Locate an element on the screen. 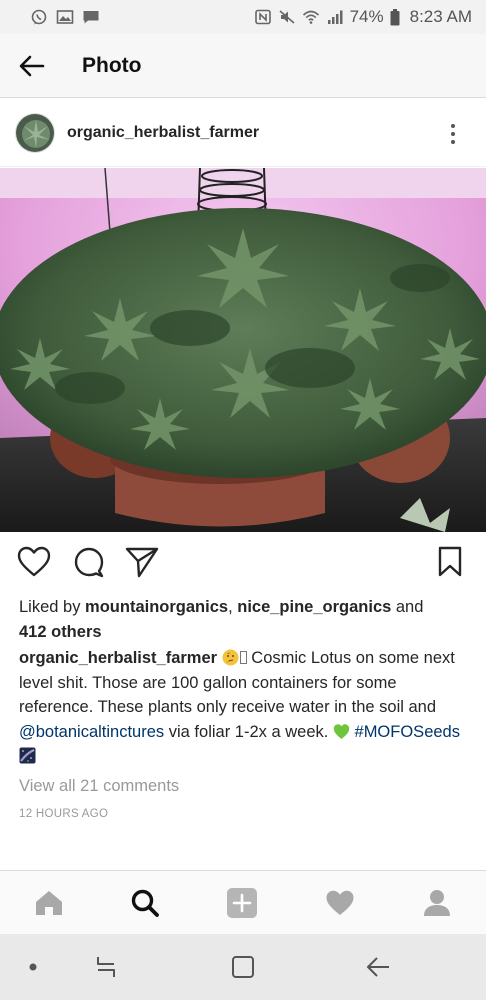 Image resolution: width=486 pixels, height=1000 pixels. add-icon is located at coordinates (242, 903).